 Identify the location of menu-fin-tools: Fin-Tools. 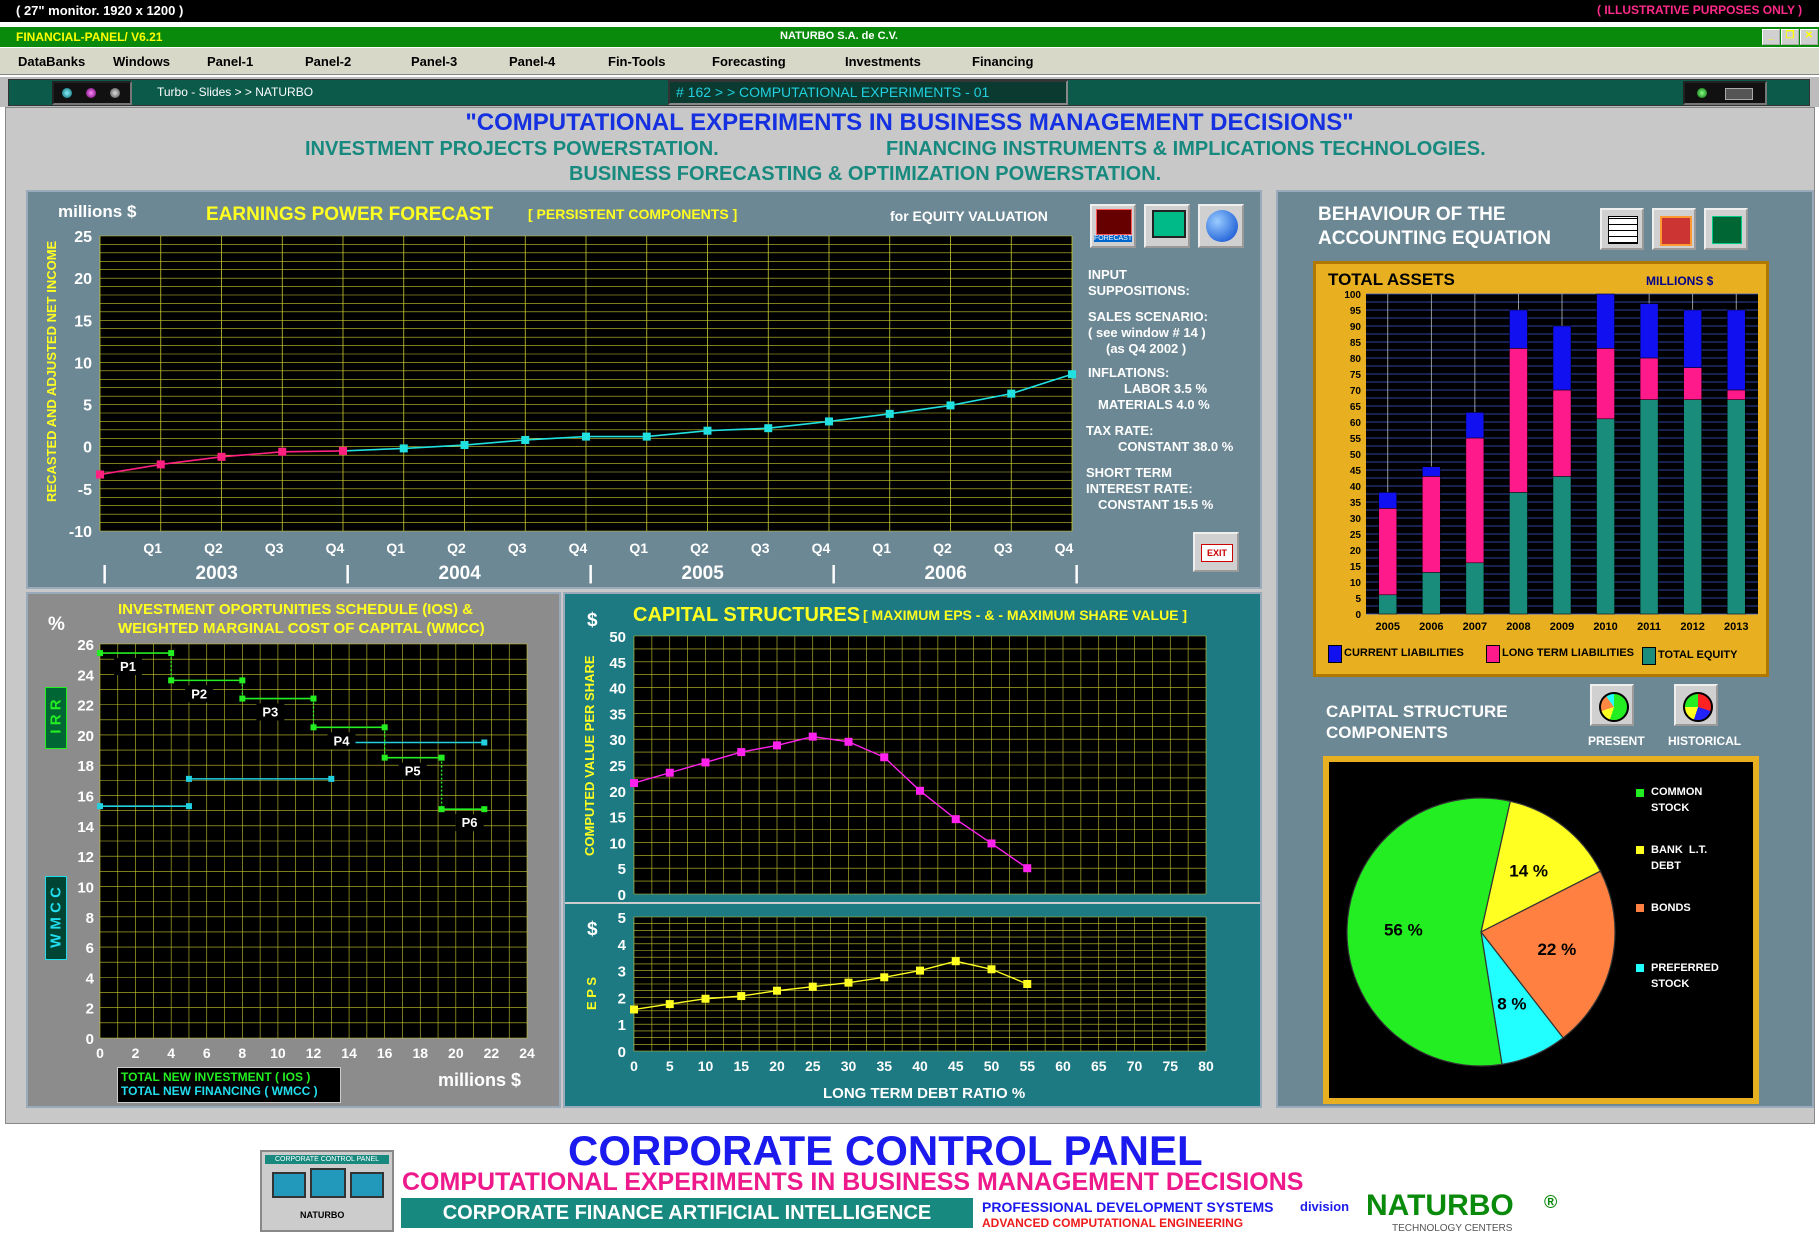
(637, 61).